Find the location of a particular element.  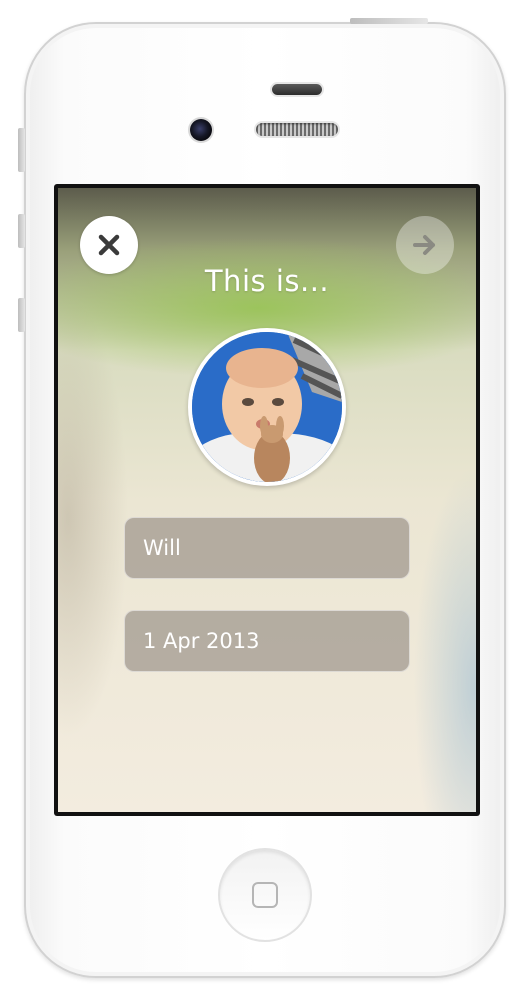

sensor-grille is located at coordinates (297, 89).